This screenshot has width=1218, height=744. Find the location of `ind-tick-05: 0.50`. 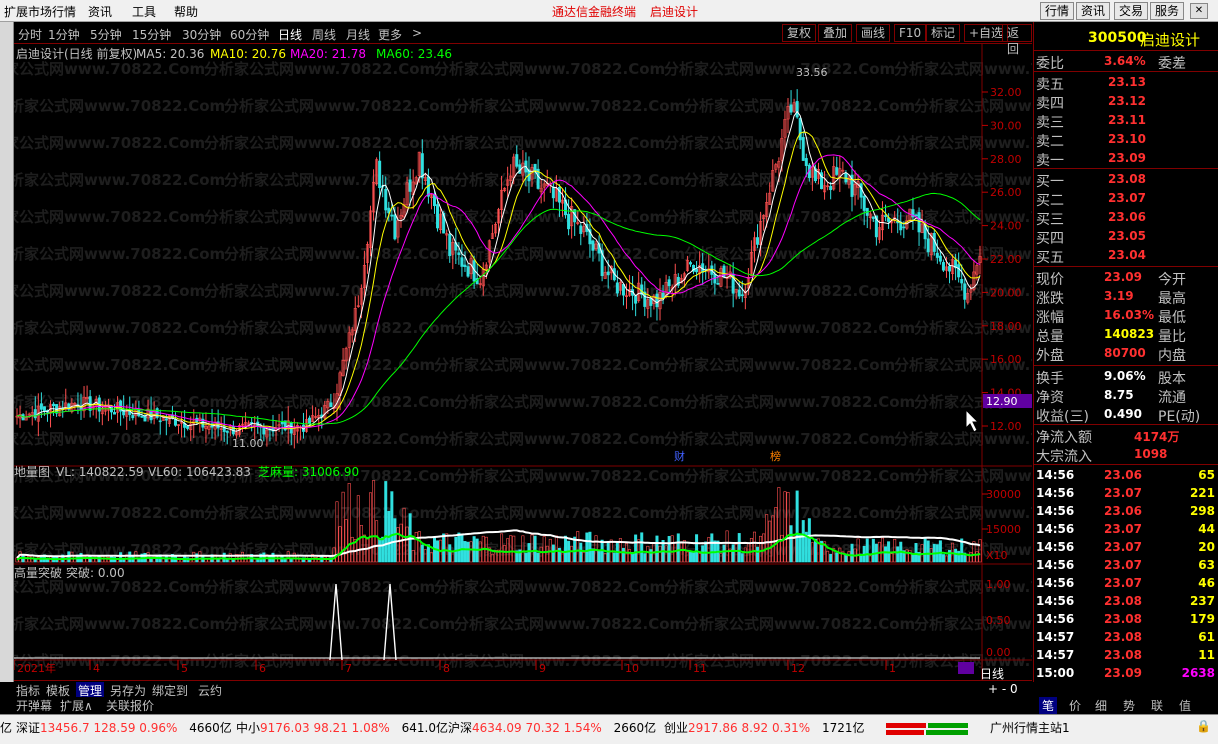

ind-tick-05: 0.50 is located at coordinates (998, 620).